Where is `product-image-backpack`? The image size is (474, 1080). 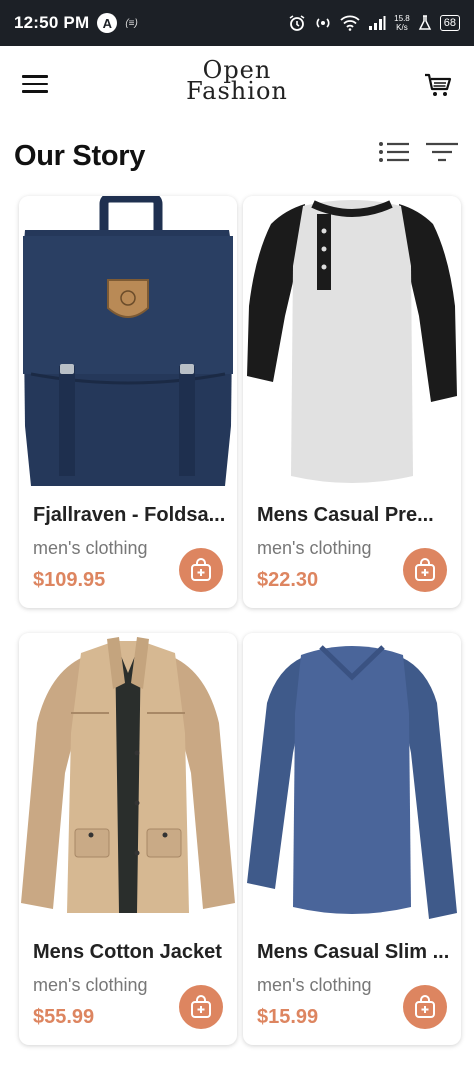
product-image-backpack is located at coordinates (128, 342).